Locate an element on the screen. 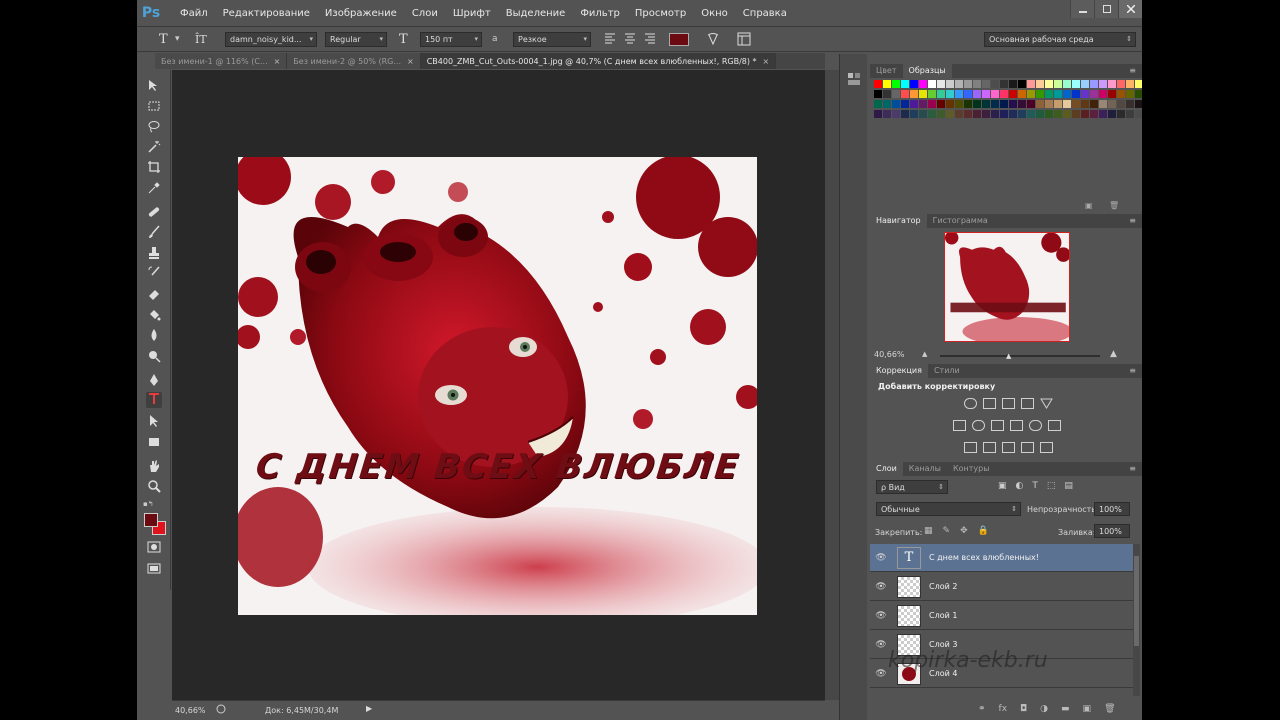  tab-styles: Стили is located at coordinates (947, 371).